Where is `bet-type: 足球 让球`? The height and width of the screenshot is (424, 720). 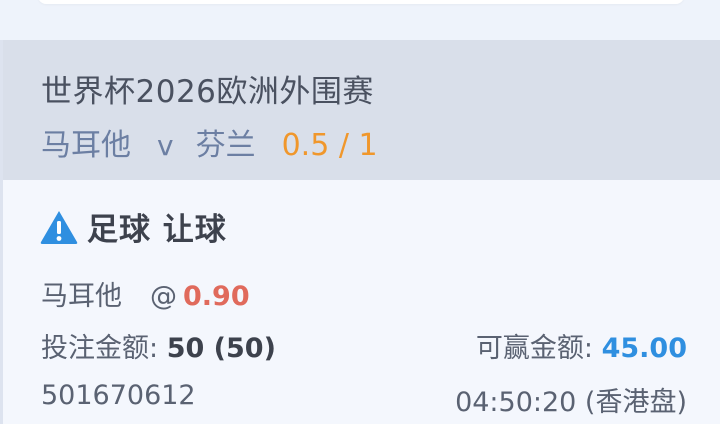
bet-type: 足球 让球 is located at coordinates (133, 226).